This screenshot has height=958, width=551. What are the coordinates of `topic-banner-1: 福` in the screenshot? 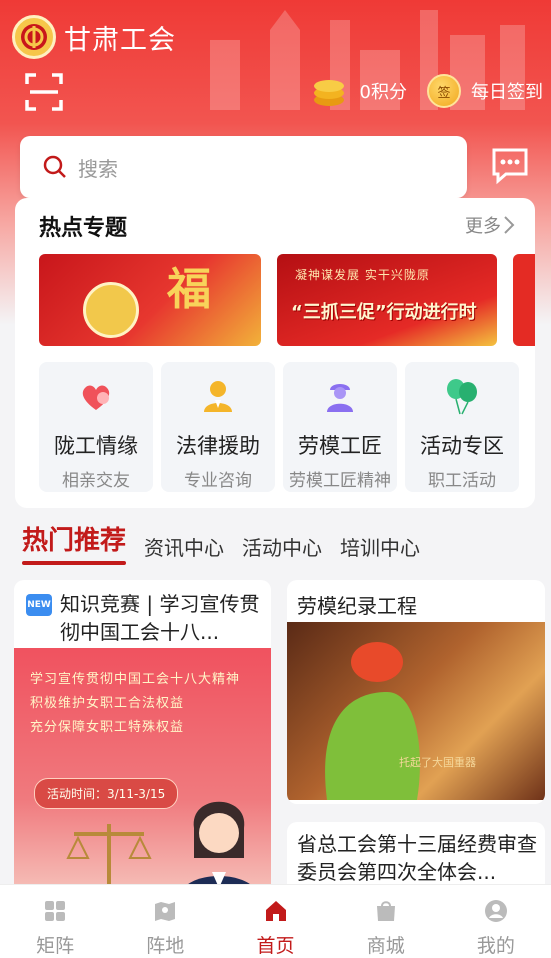 It's located at (150, 300).